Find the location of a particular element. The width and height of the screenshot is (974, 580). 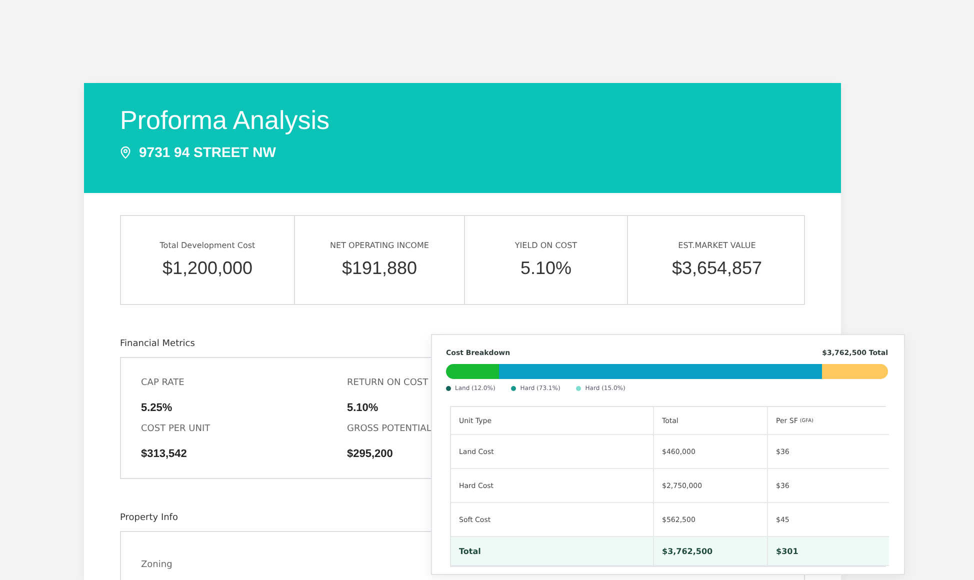

kpi-label: NET OPERATING INCOME is located at coordinates (379, 245).